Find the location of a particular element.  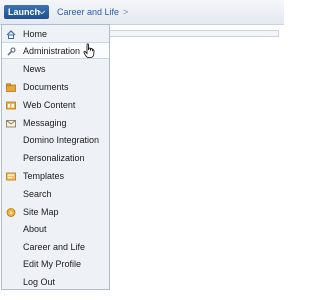

menu-item-label: About is located at coordinates (35, 229).